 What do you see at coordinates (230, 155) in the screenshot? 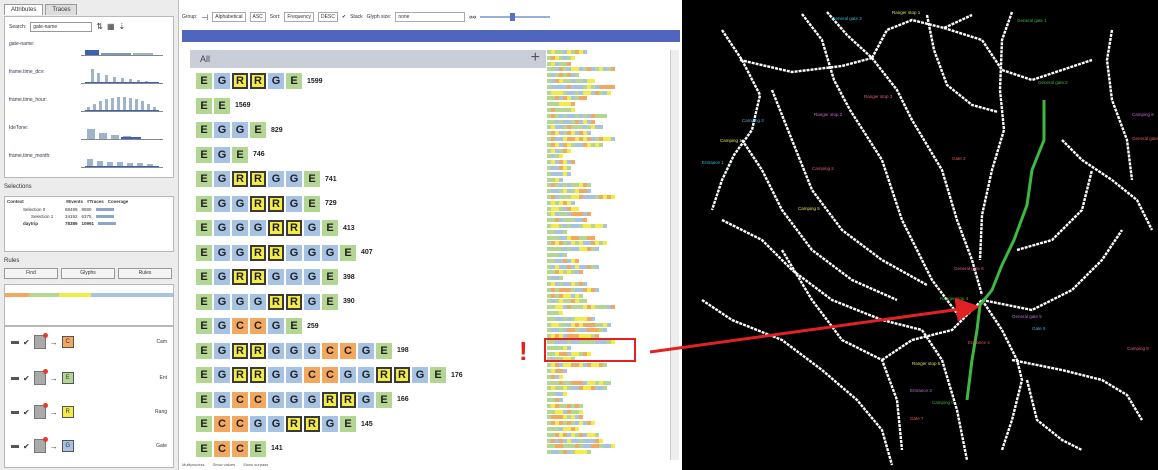
I see `pattern-row: E G E 746` at bounding box center [230, 155].